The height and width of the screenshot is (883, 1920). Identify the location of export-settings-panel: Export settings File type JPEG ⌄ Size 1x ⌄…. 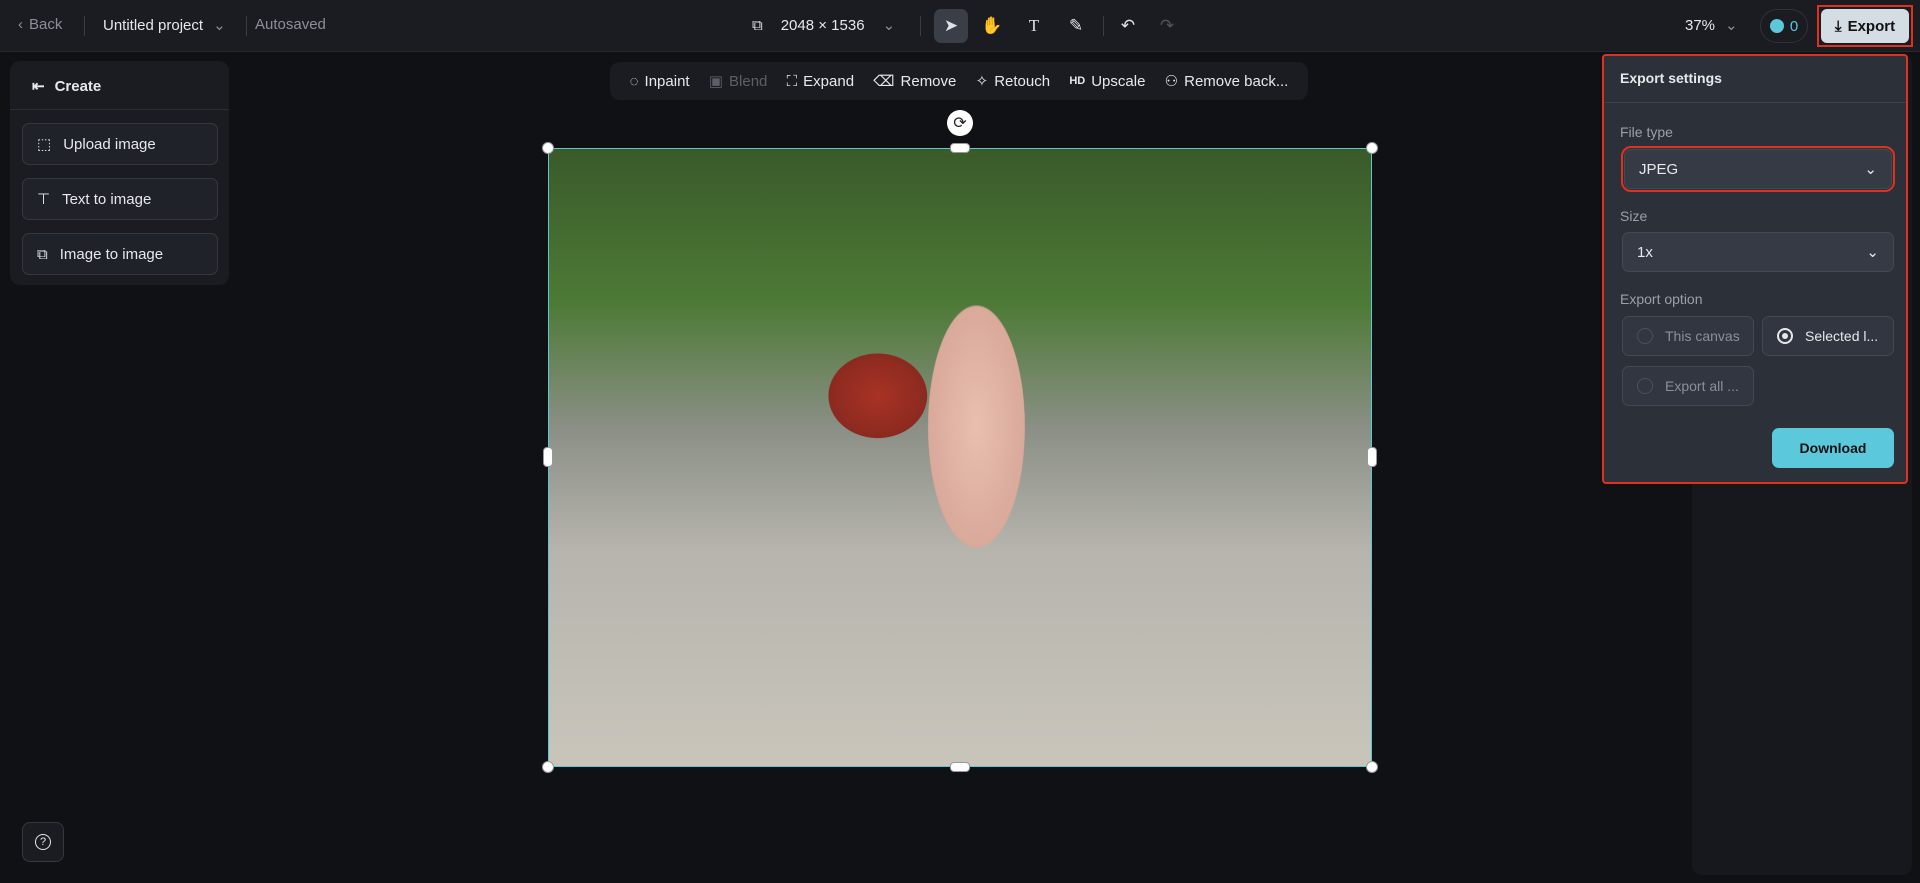
(1755, 269).